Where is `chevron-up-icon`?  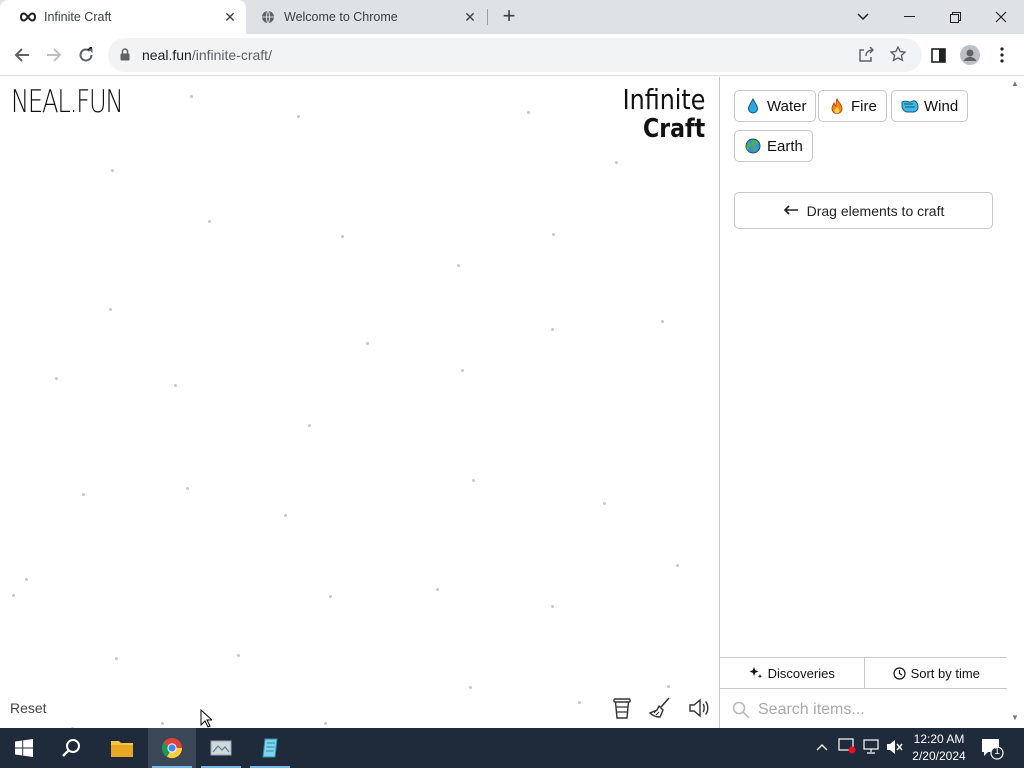
chevron-up-icon is located at coordinates (822, 747).